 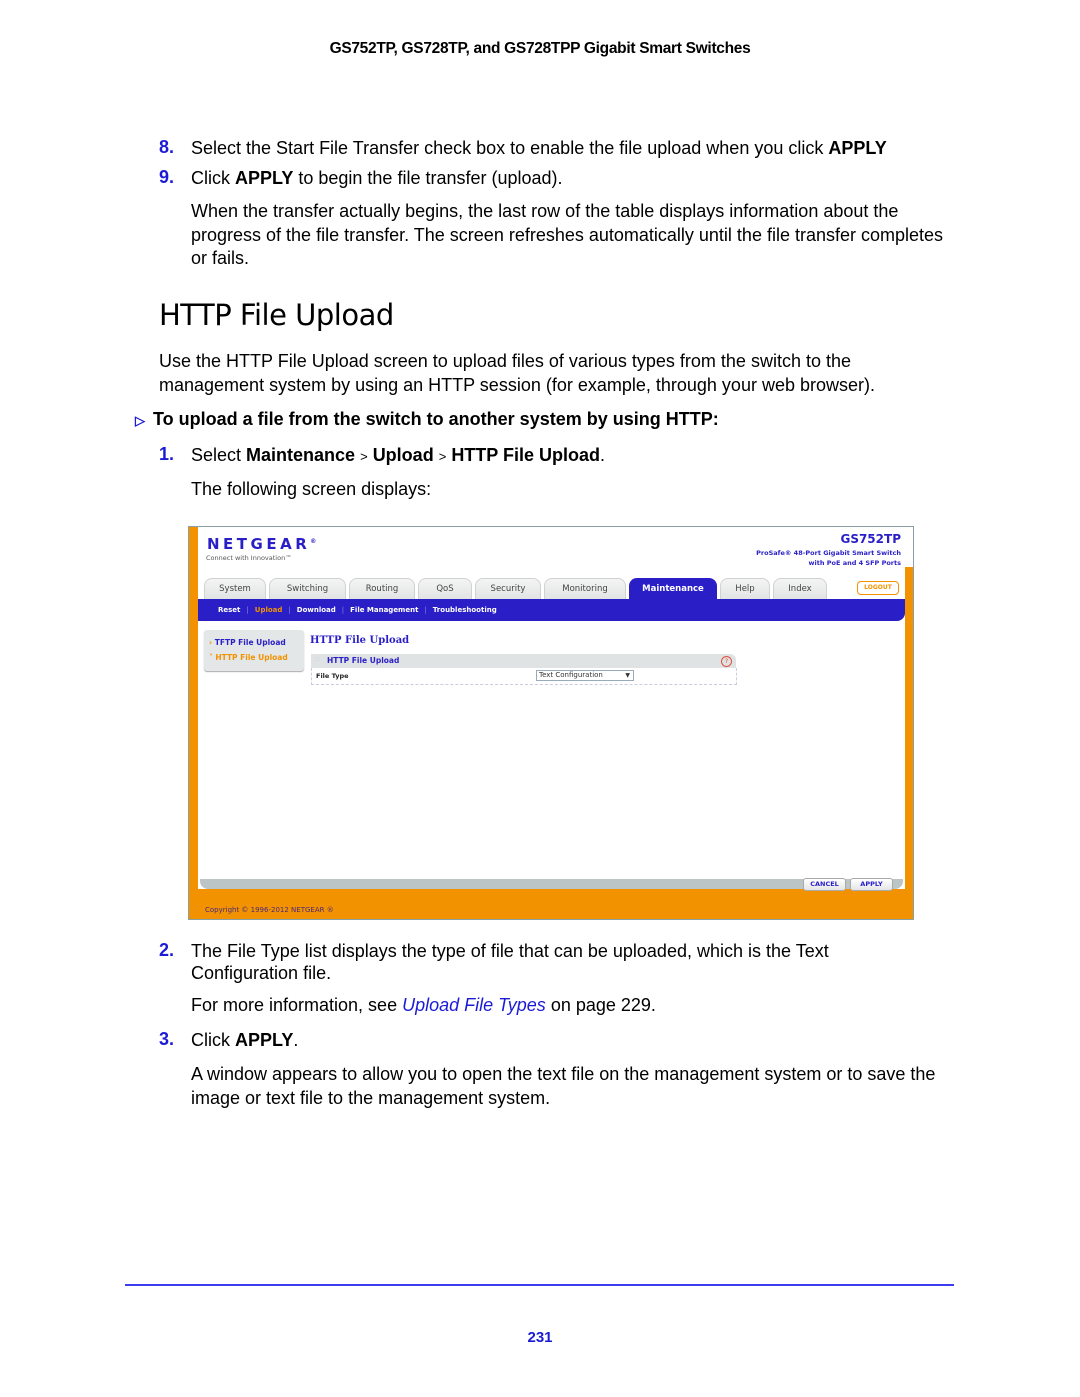 What do you see at coordinates (297, 1005) in the screenshot?
I see `step-text-plain: For more information, see` at bounding box center [297, 1005].